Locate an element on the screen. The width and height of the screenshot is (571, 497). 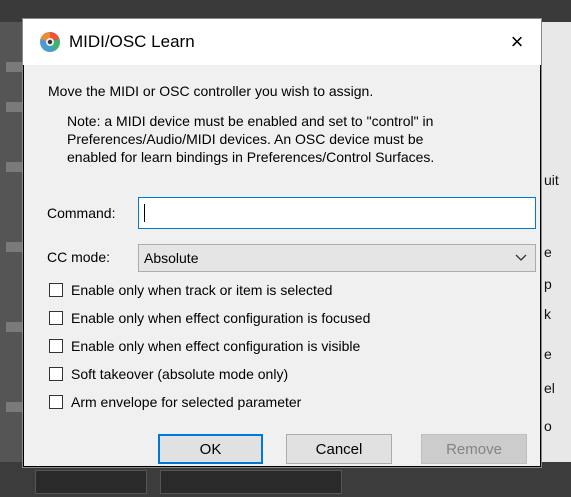
background-text-fragment: uit is located at coordinates (551, 180).